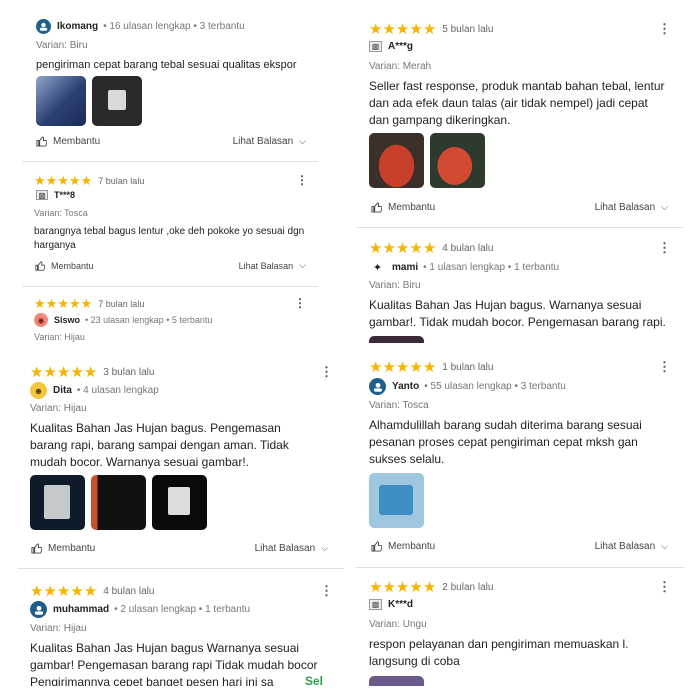  Describe the element at coordinates (468, 367) in the screenshot. I see `review-time: 1 bulan lalu` at that location.